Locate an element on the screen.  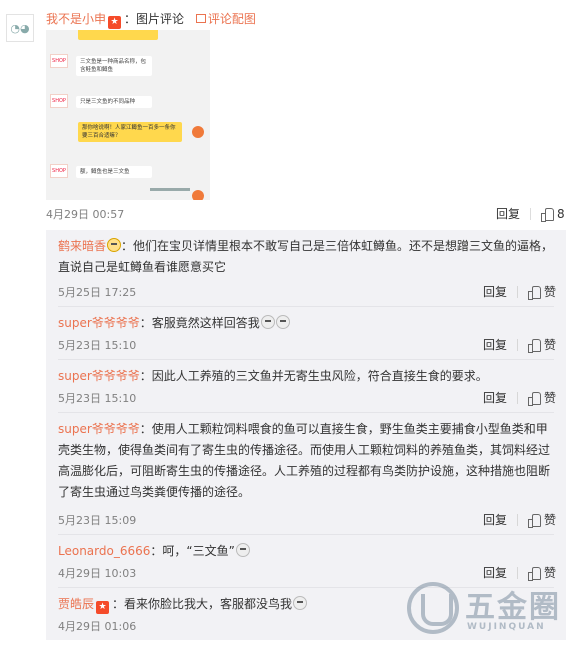
comment-author-link: 鹤来暗香 is located at coordinates (82, 246).